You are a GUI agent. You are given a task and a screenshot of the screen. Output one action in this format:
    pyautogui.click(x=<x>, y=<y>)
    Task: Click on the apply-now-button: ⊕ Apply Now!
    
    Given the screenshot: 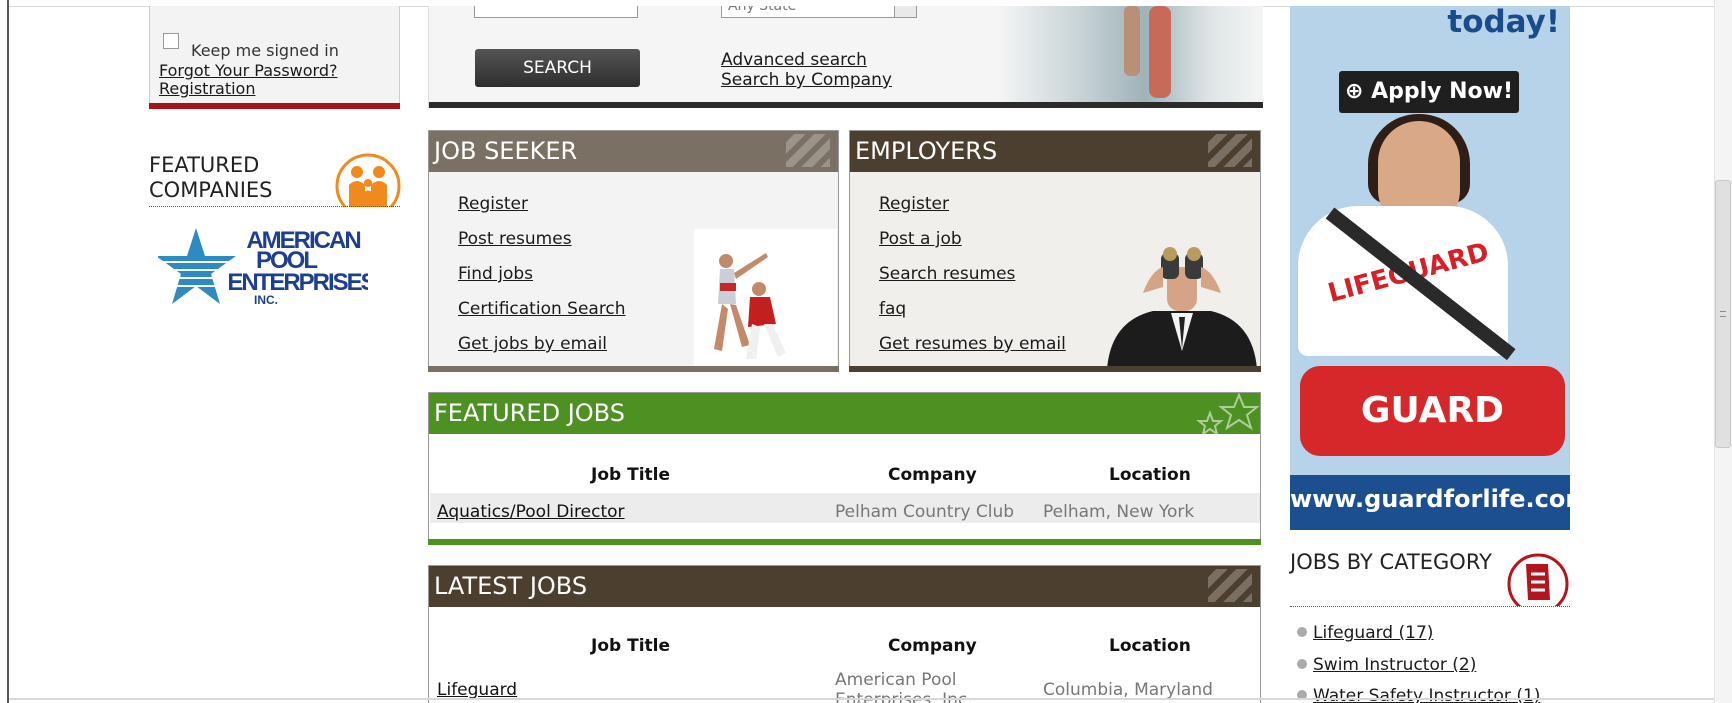 What is the action you would take?
    pyautogui.click(x=1429, y=92)
    